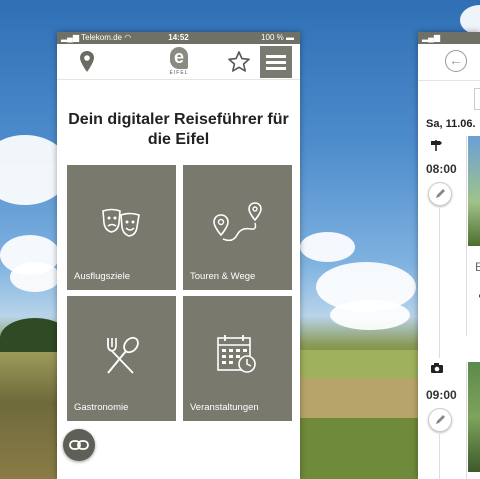 This screenshot has width=480, height=479. I want to click on status-bar: ▂▄▆ Telekom.de ◠ 14:52 100 % ▬, so click(178, 38).